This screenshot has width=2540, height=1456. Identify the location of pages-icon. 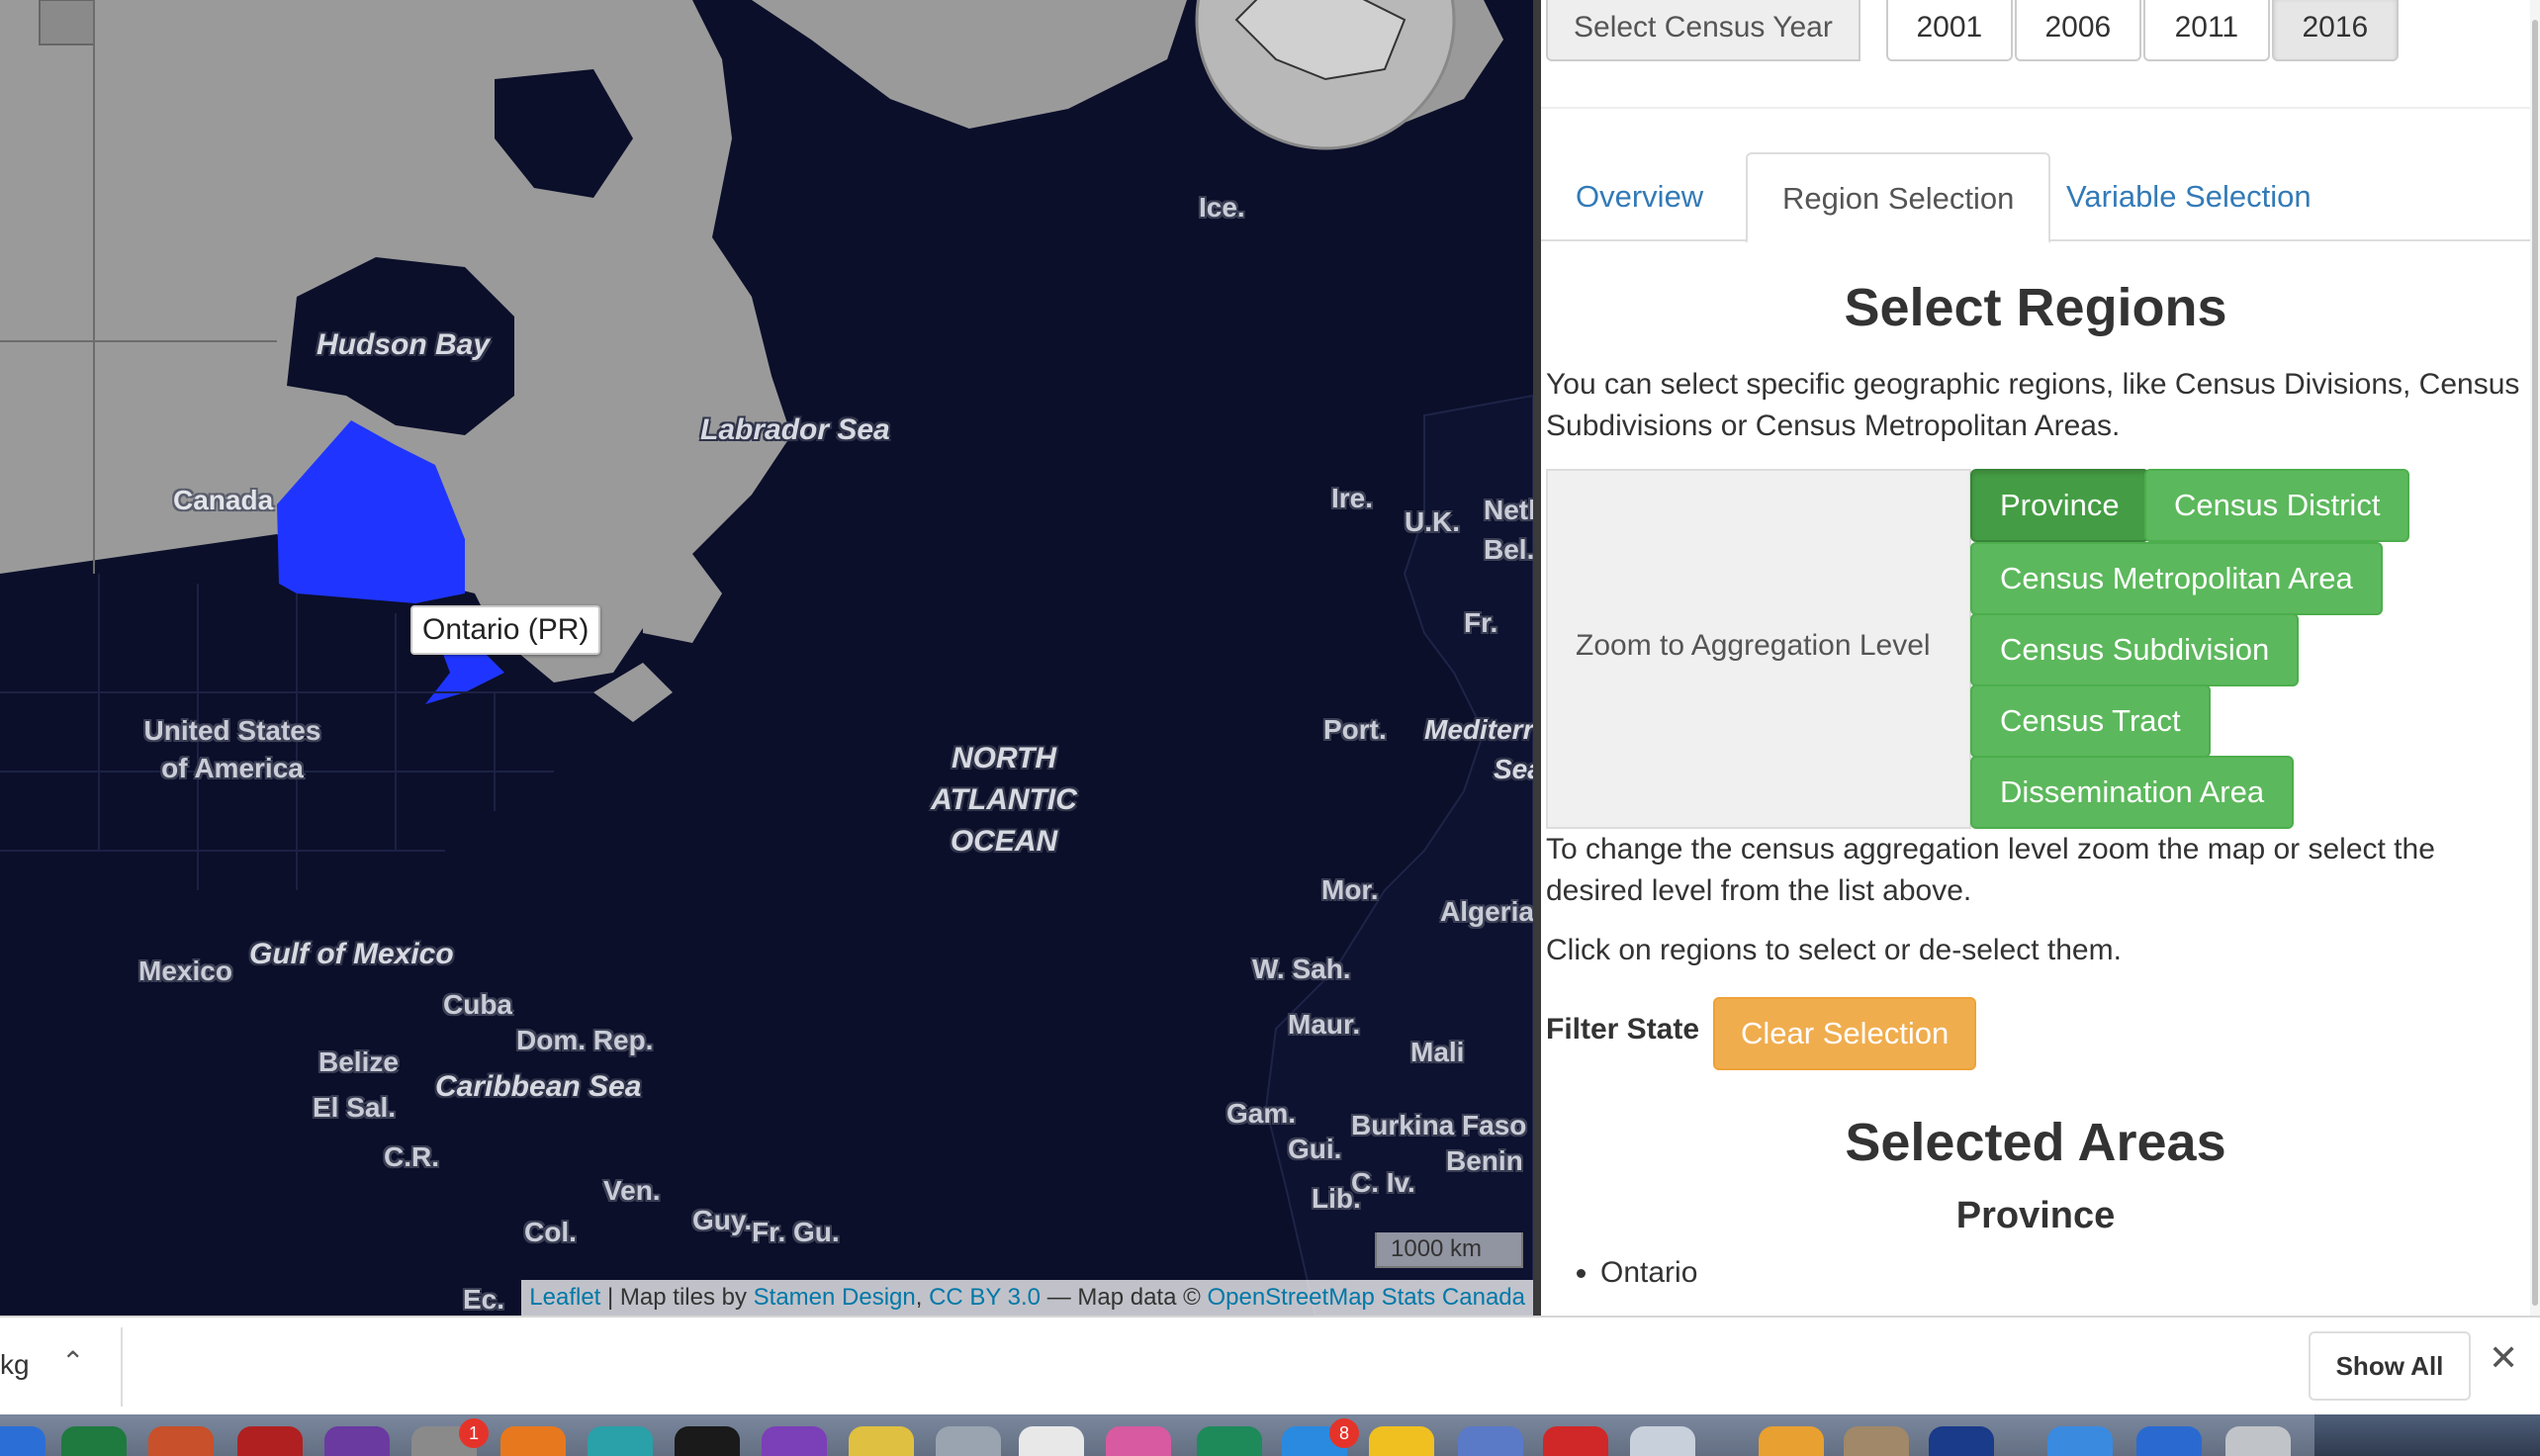
(1792, 1441).